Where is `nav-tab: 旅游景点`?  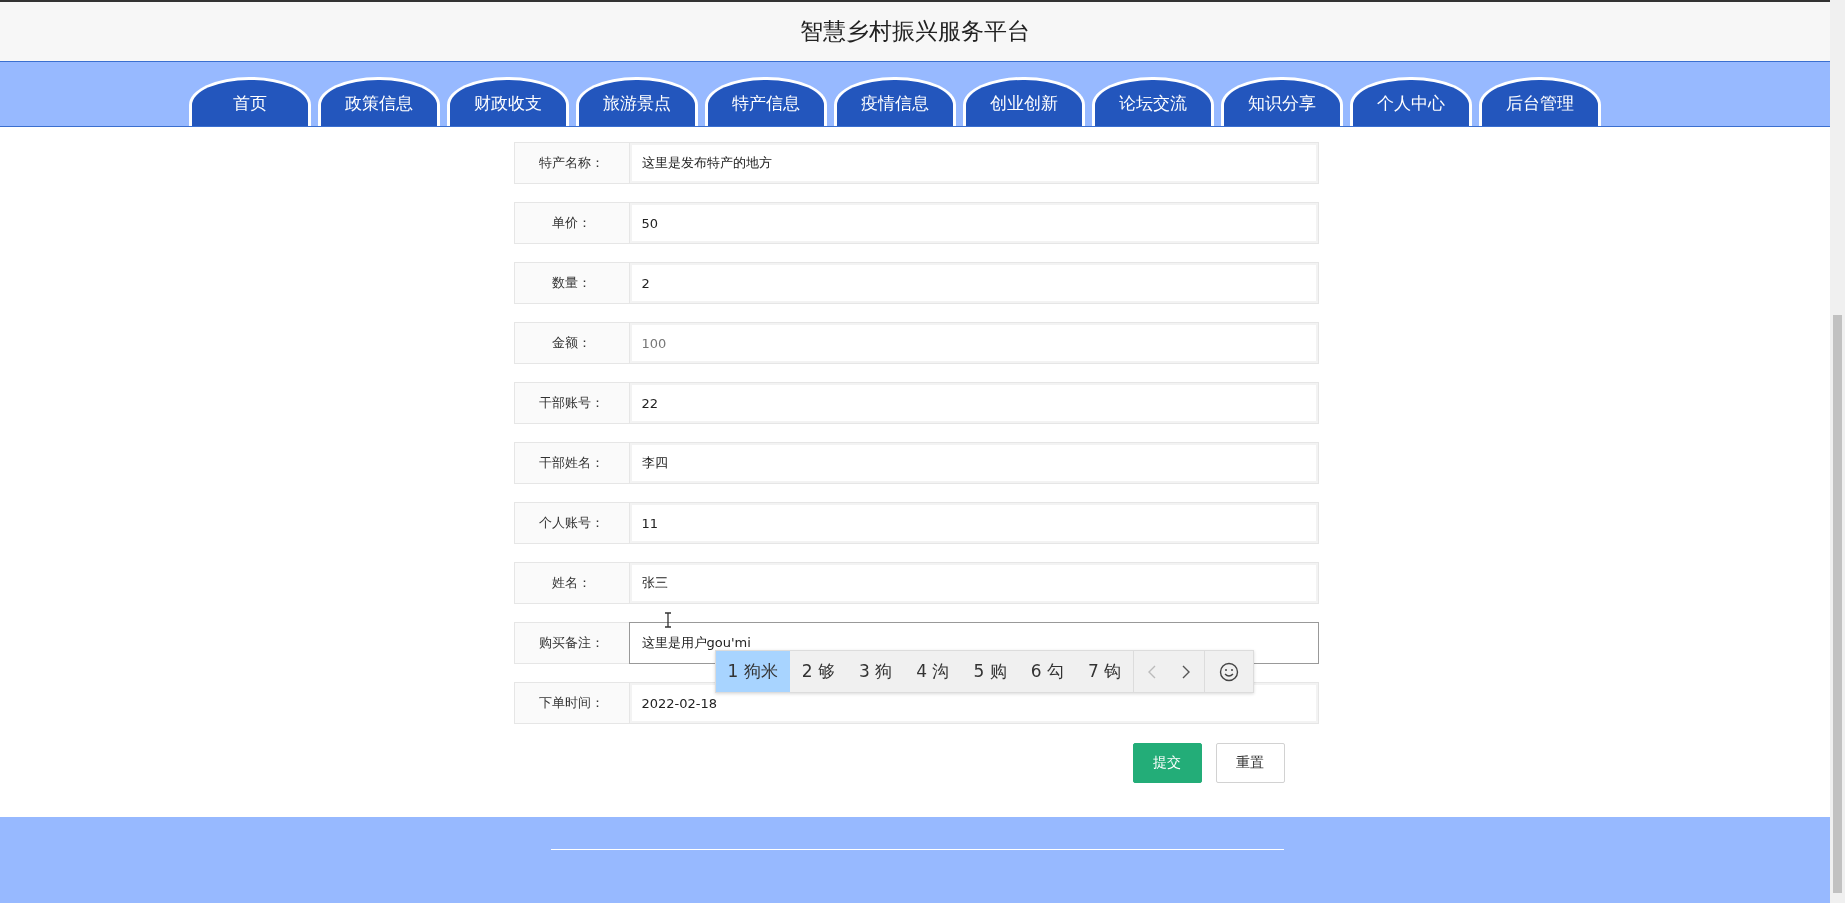 nav-tab: 旅游景点 is located at coordinates (637, 101).